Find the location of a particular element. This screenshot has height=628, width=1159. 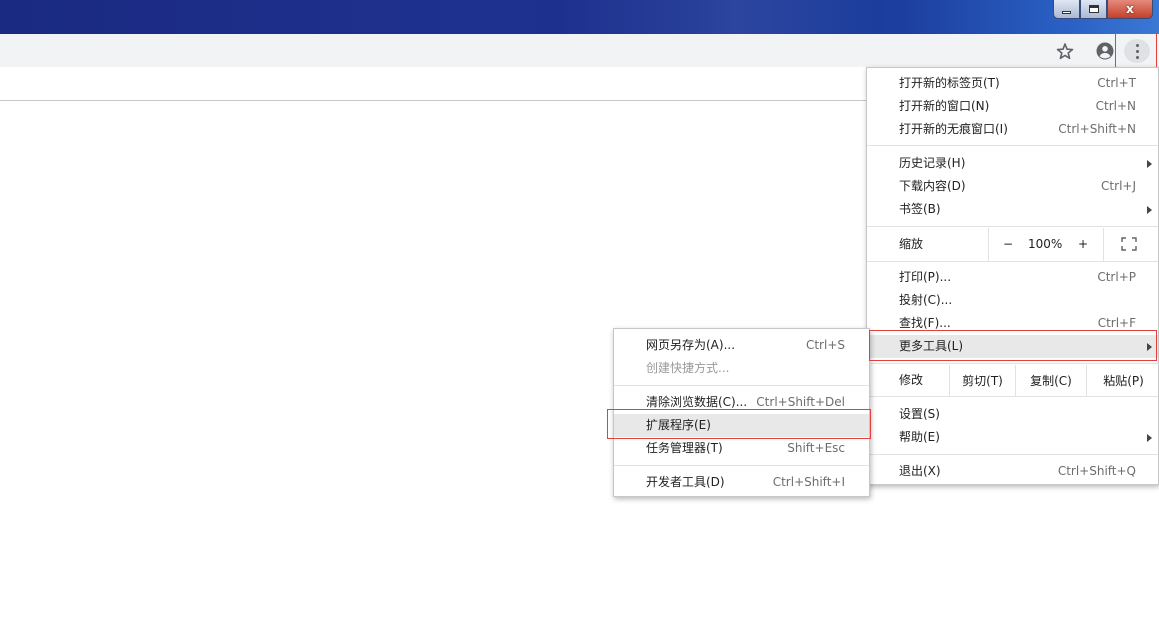

zoom-out-button: − is located at coordinates (1008, 244).